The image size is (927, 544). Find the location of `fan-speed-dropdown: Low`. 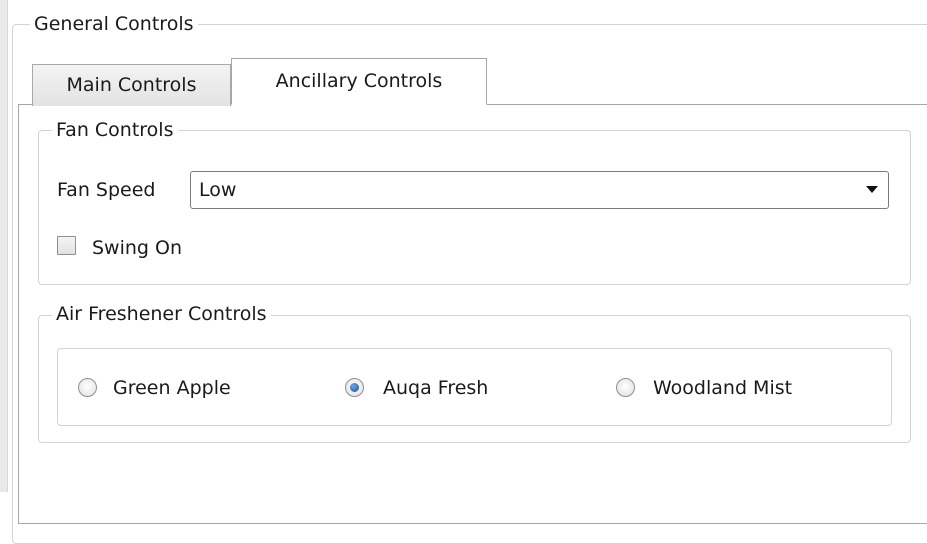

fan-speed-dropdown: Low is located at coordinates (539, 190).